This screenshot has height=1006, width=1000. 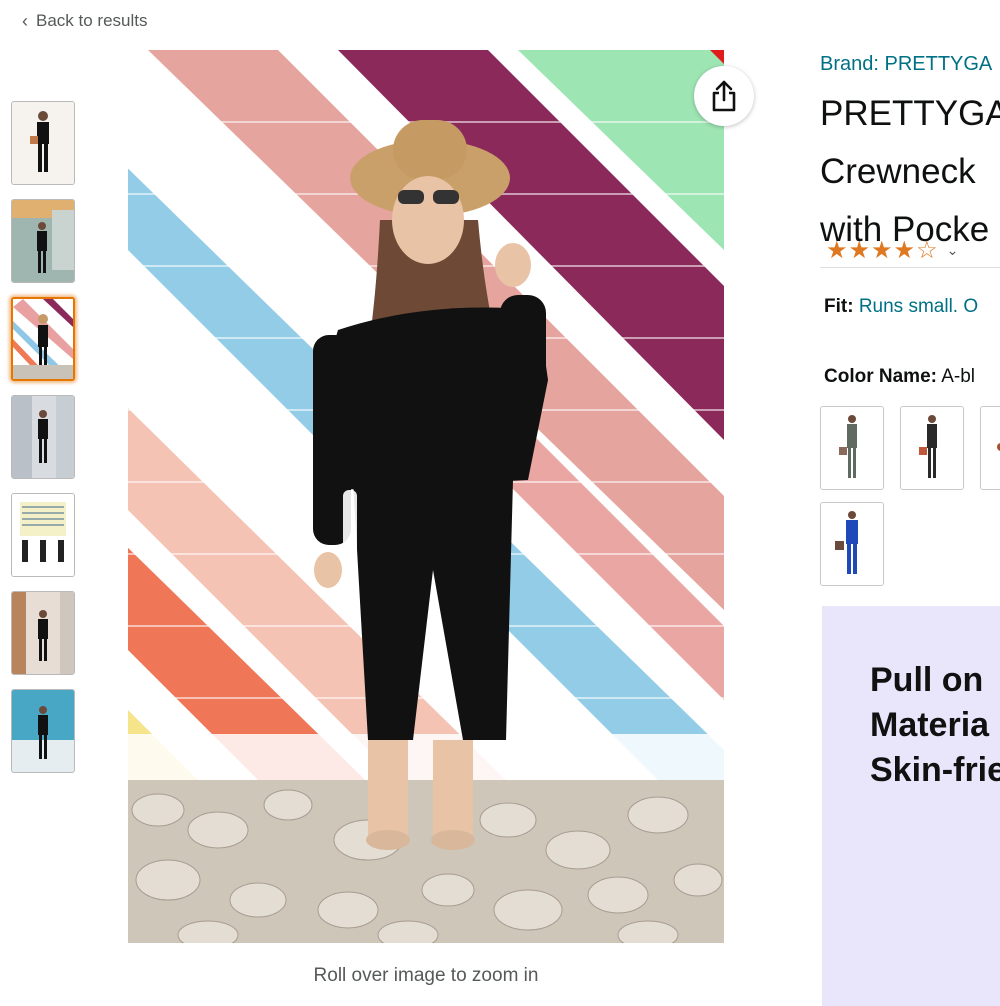 I want to click on fit-info: Fit: Runs small. O, so click(x=901, y=307).